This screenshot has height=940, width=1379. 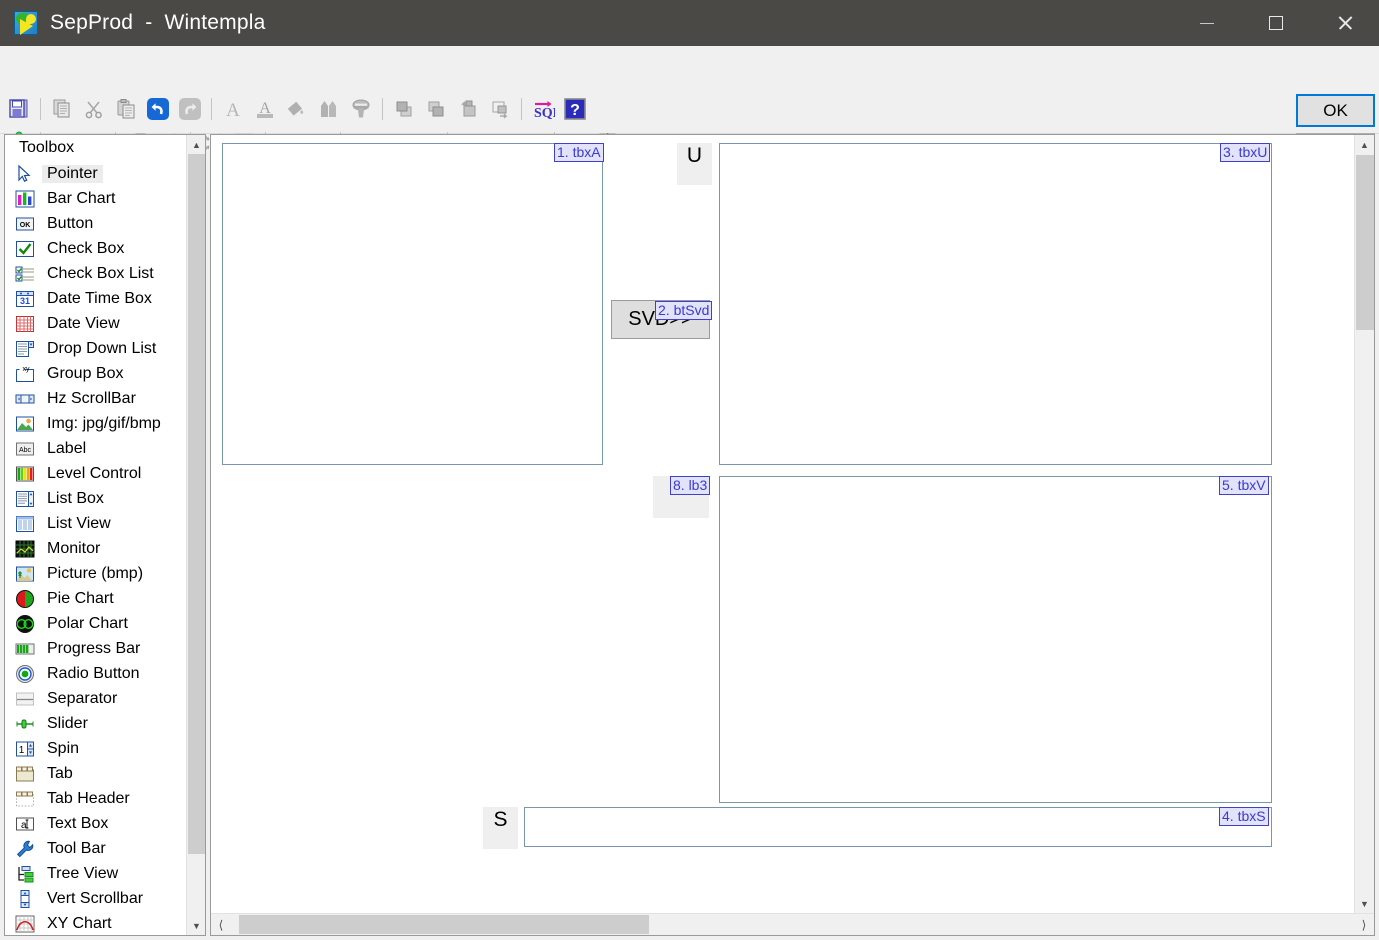 I want to click on redo-button, so click(x=190, y=109).